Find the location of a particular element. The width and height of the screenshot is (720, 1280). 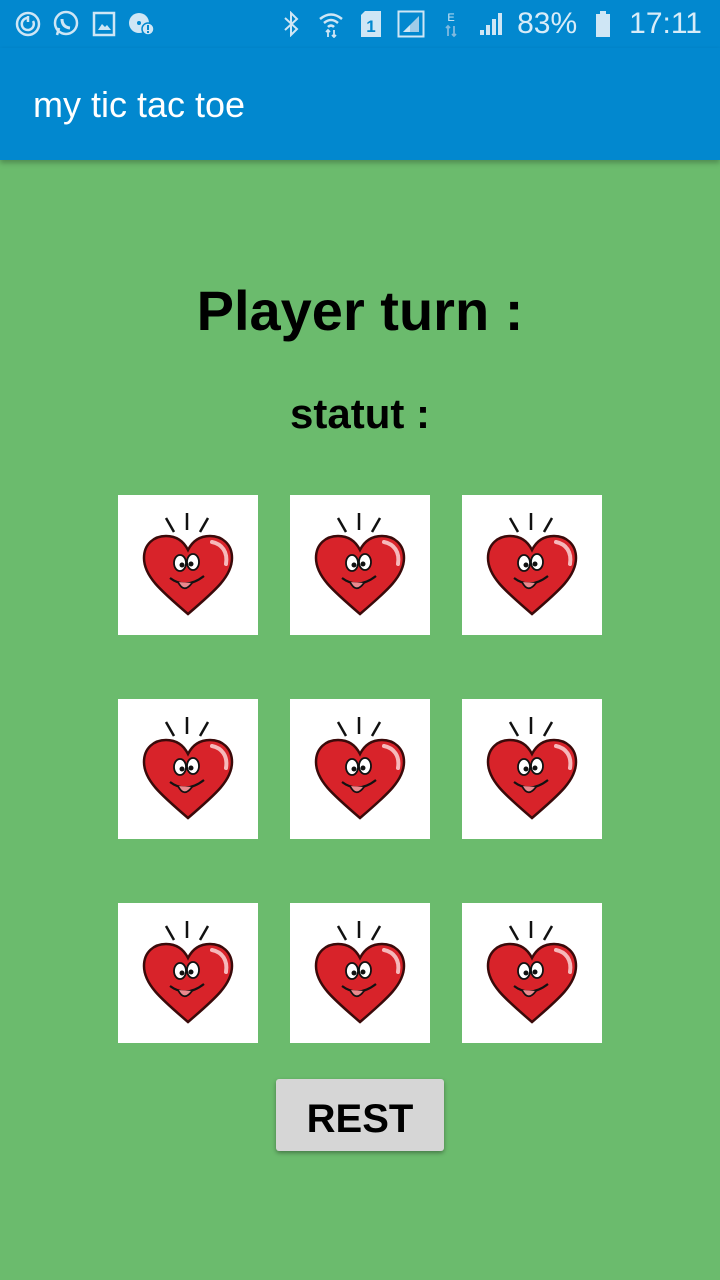

sim-1-icon: 1 is located at coordinates (371, 24).